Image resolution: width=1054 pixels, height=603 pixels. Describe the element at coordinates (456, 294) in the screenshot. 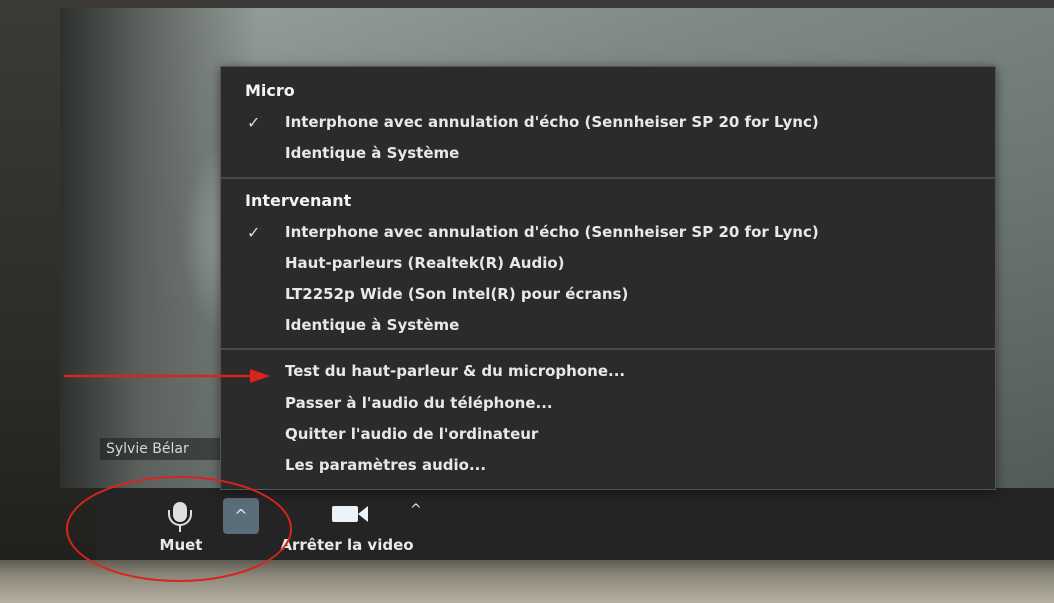

I see `menu-item-speaker-lt2252p: LT2252p Wide (Son Intel(R) pour écrans)` at that location.